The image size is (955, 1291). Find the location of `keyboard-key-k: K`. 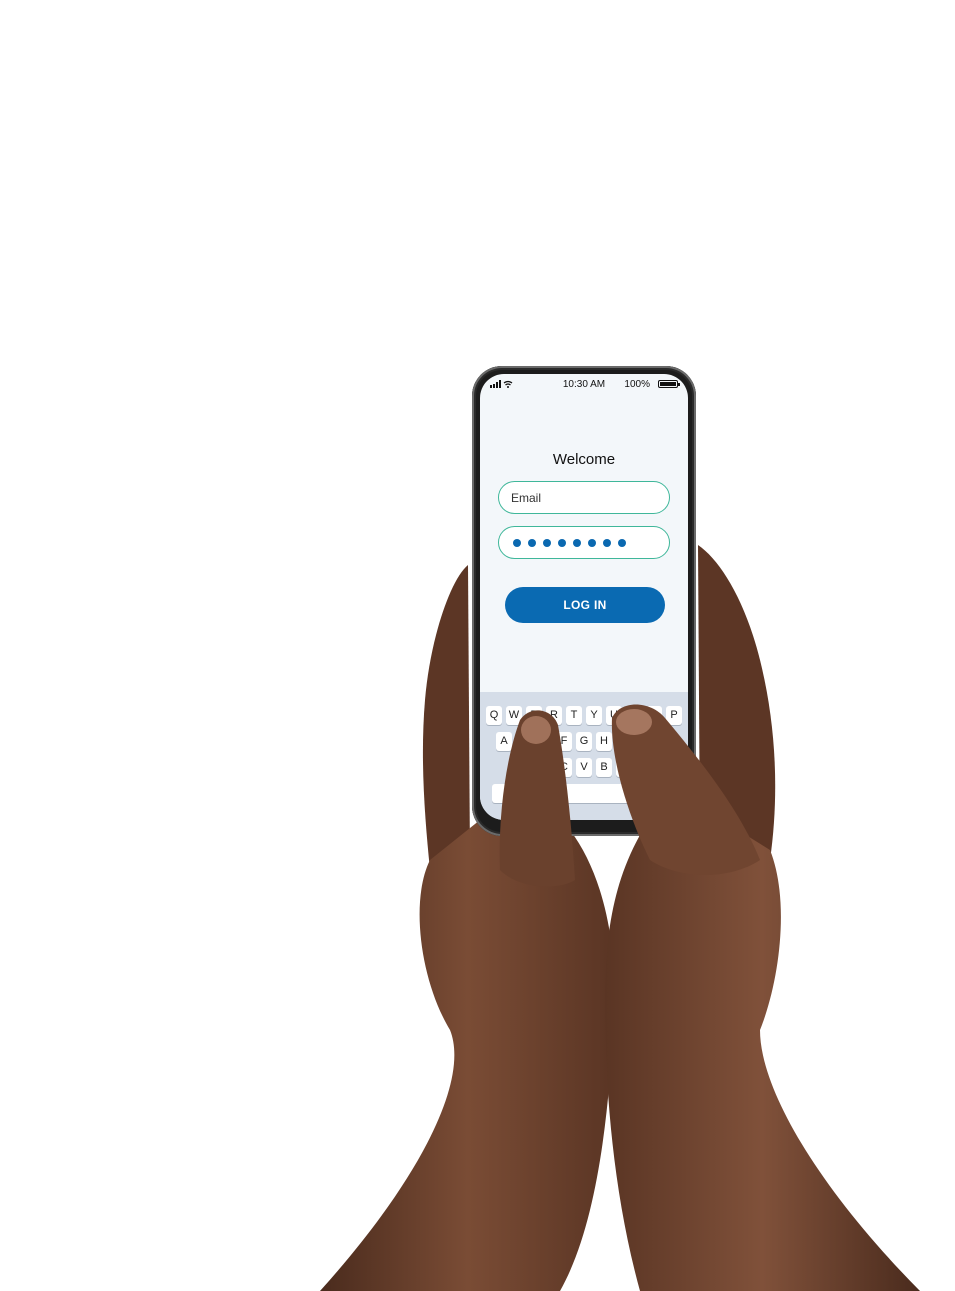

keyboard-key-k: K is located at coordinates (644, 741).